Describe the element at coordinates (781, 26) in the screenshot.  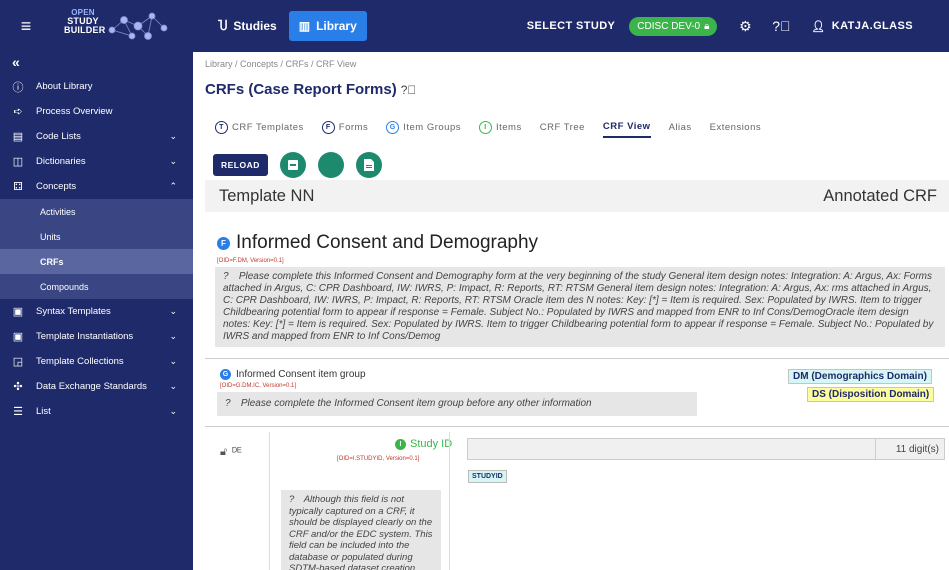
I see `help-icon: ?⃝` at that location.